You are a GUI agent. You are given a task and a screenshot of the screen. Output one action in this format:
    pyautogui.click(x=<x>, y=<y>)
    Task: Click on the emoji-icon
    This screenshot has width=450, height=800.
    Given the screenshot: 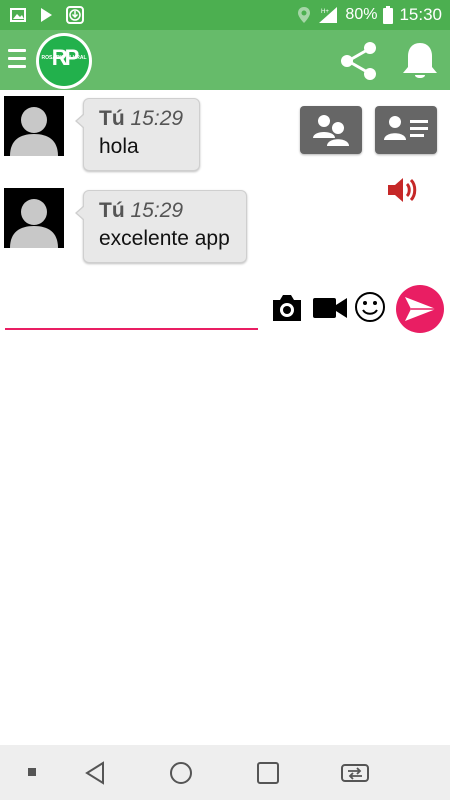 What is the action you would take?
    pyautogui.click(x=370, y=307)
    